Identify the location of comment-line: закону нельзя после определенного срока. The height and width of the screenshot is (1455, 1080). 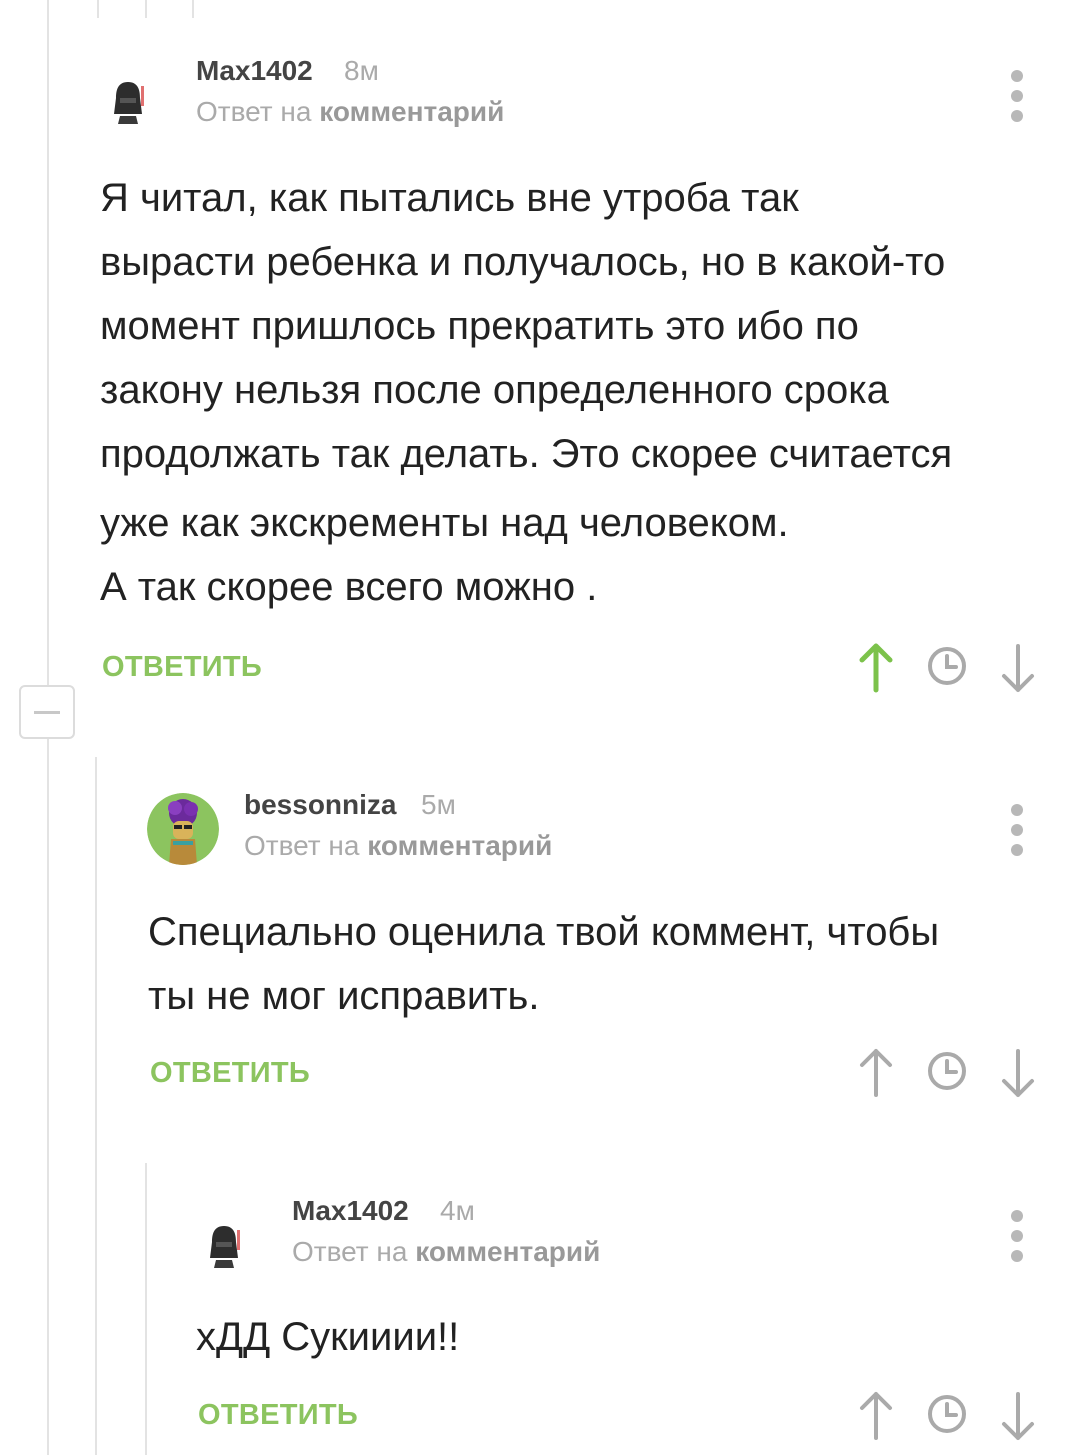
(494, 390).